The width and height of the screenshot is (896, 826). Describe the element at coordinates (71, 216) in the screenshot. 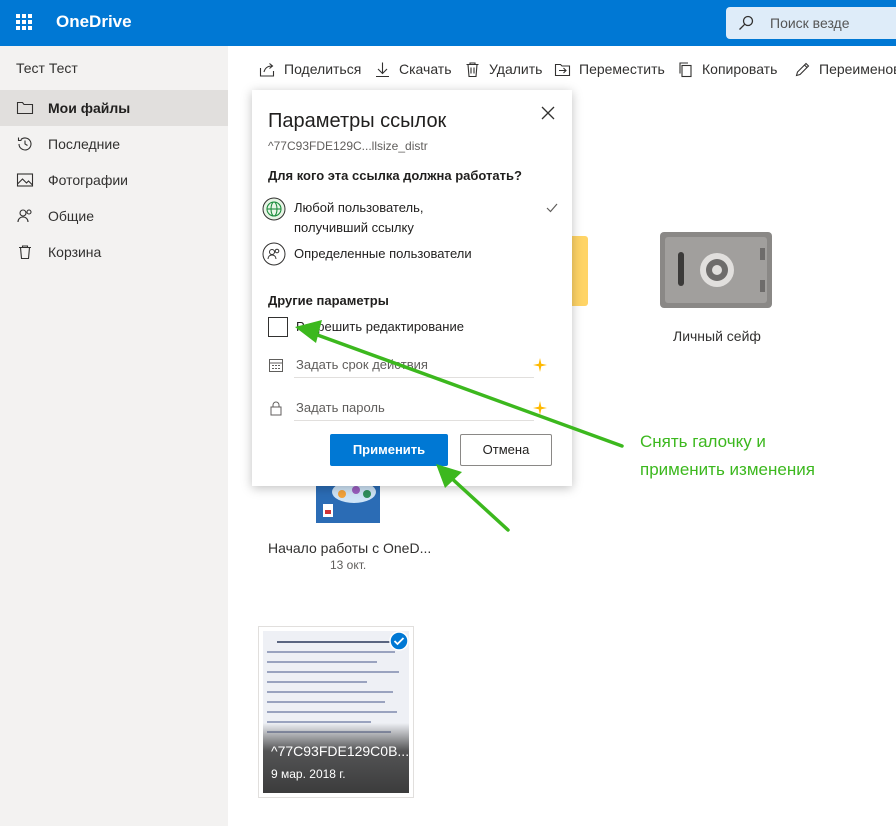

I see `sidebar-item-label: Общие` at that location.